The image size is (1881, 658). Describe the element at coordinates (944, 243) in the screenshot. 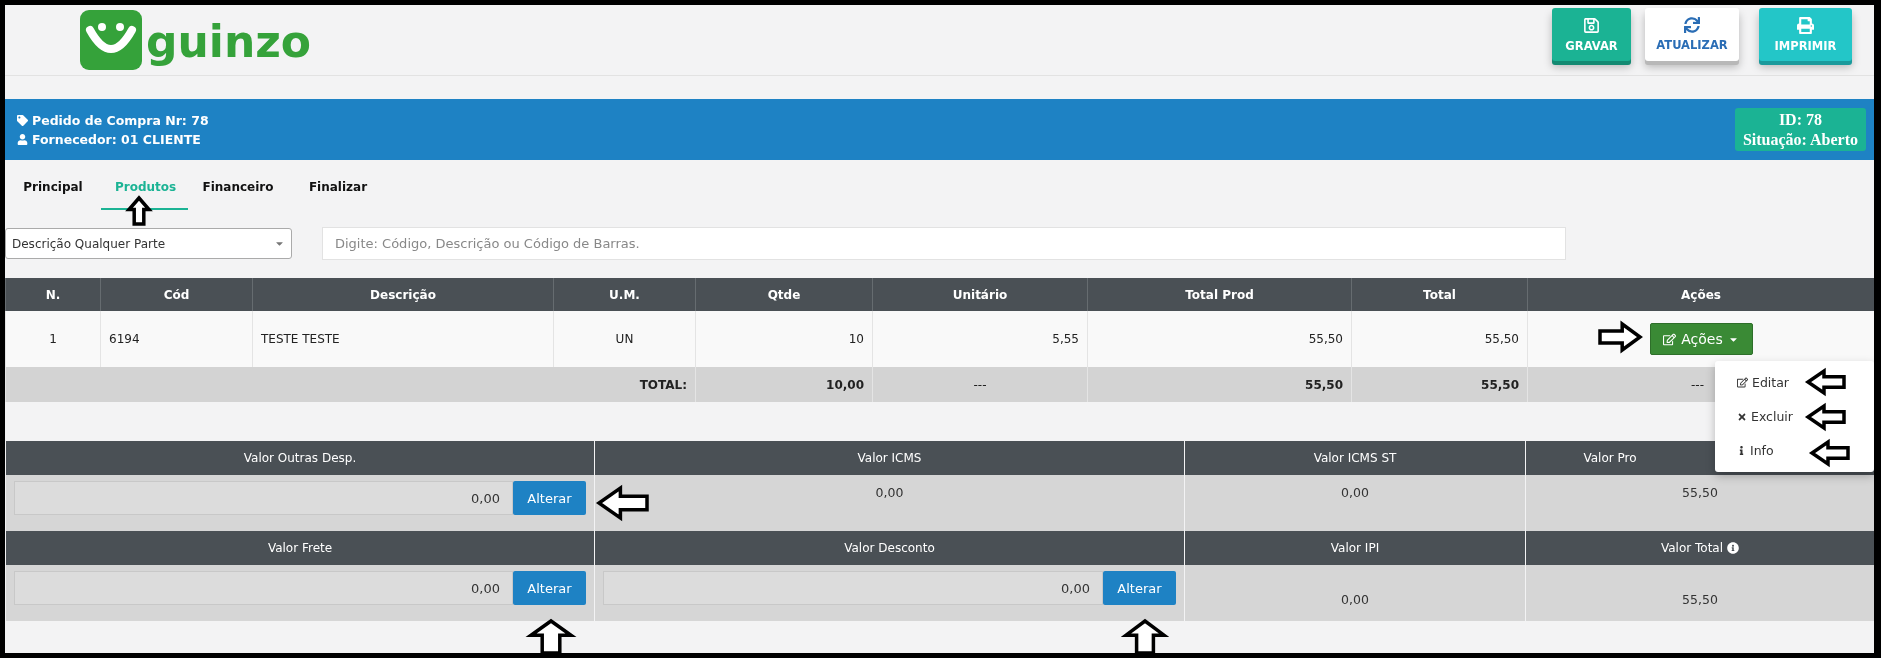

I see `search-field: Digite: Código, Descrição ou Código de Barras.` at that location.